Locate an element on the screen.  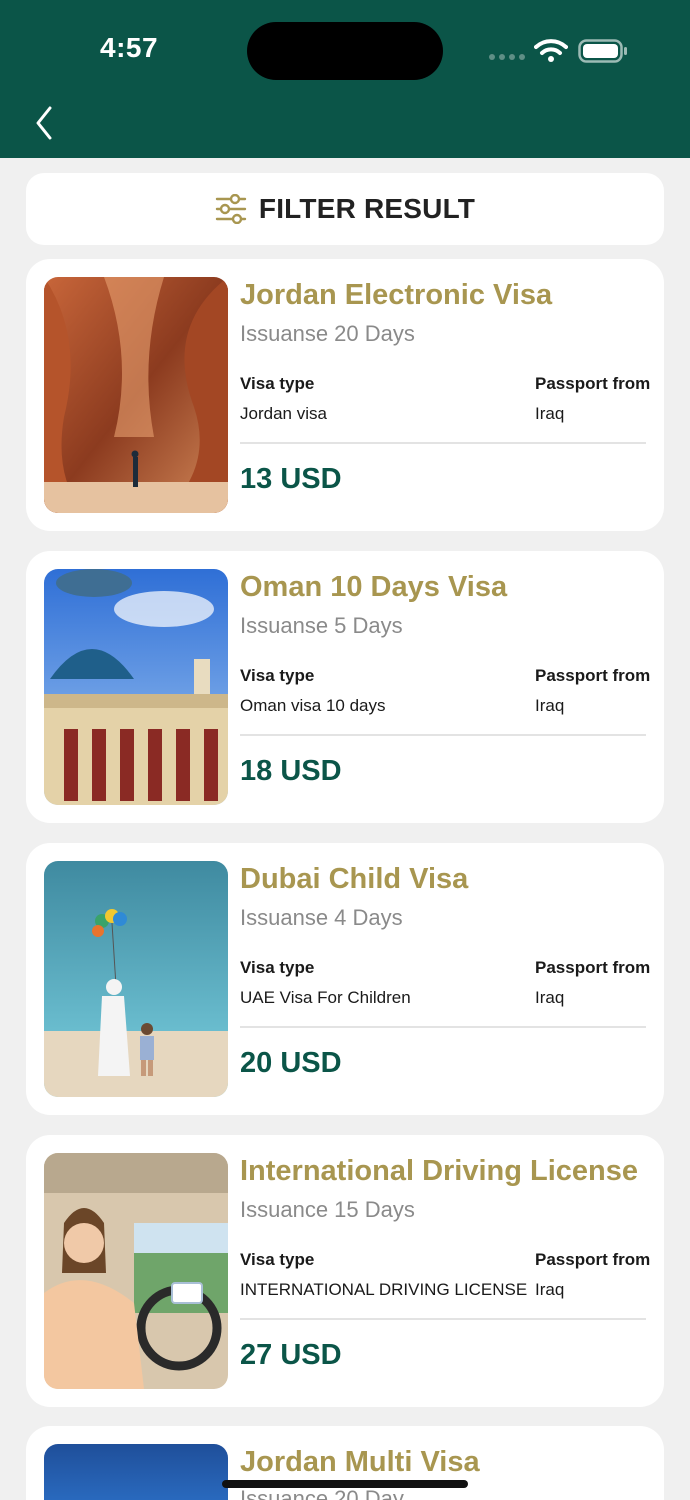
card-issuance: Issuance 20 Day is located at coordinates (322, 1493).